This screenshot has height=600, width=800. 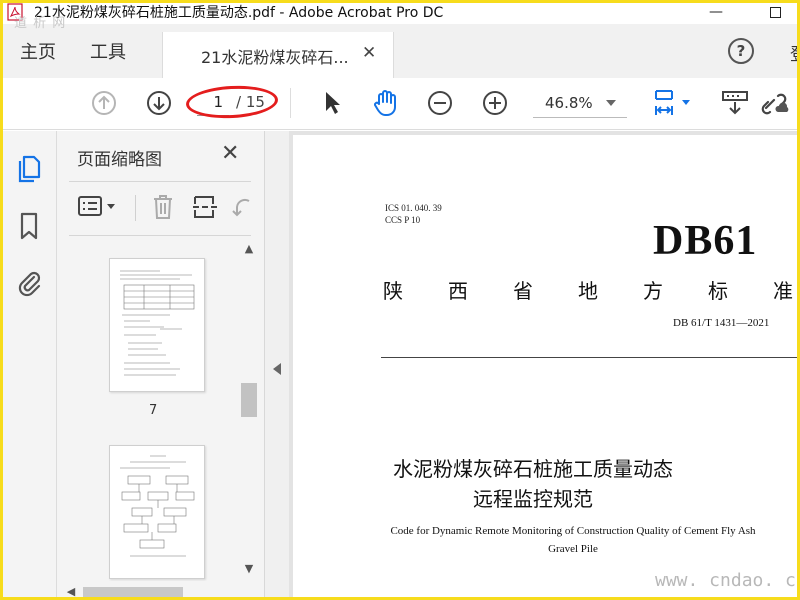 I want to click on collapse-arrow-icon, so click(x=277, y=369).